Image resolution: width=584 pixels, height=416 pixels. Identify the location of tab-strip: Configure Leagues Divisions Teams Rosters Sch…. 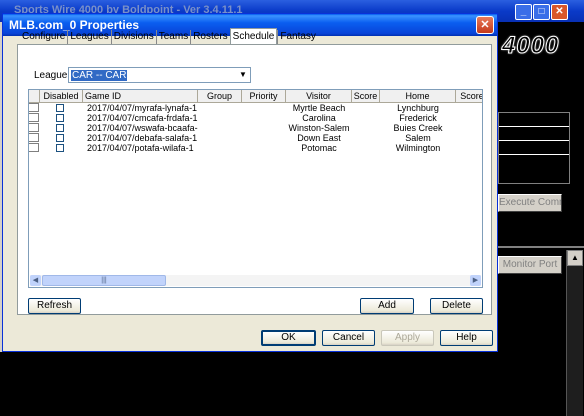
(169, 36).